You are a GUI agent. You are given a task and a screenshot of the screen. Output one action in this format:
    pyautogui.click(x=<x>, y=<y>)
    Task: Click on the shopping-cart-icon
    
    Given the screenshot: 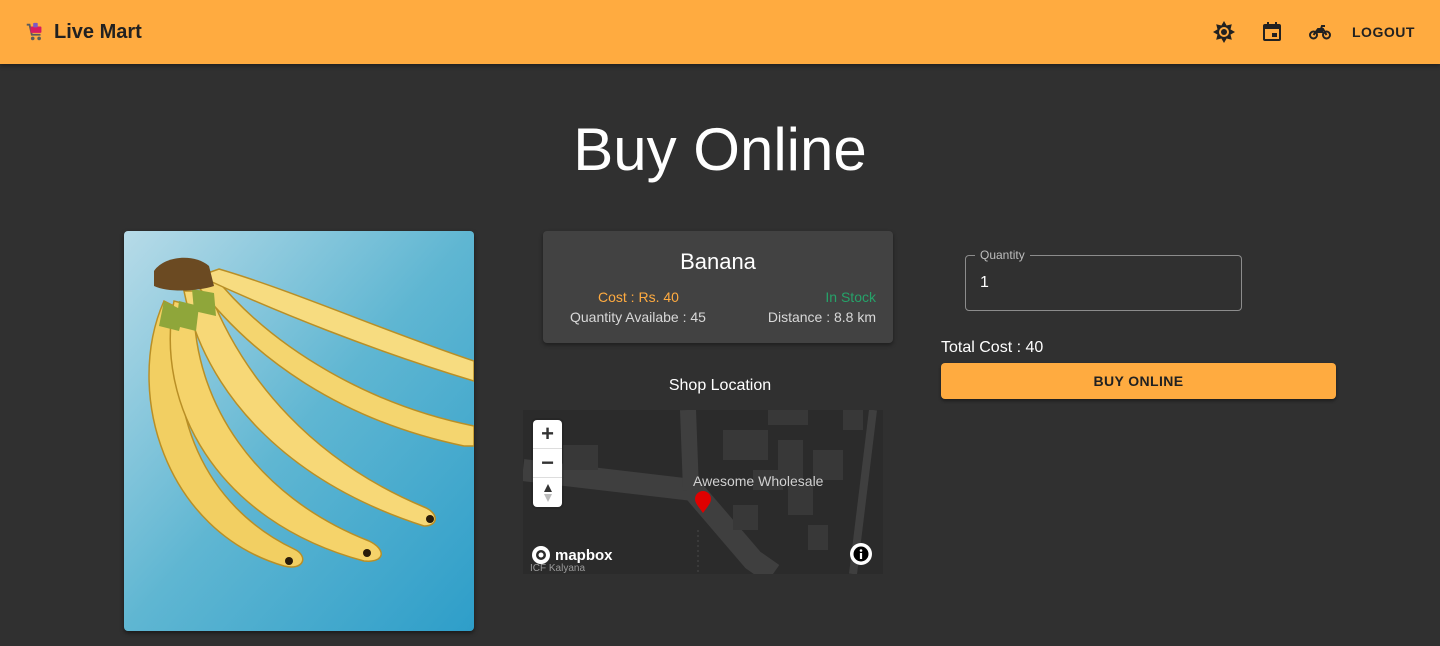 What is the action you would take?
    pyautogui.click(x=34, y=31)
    